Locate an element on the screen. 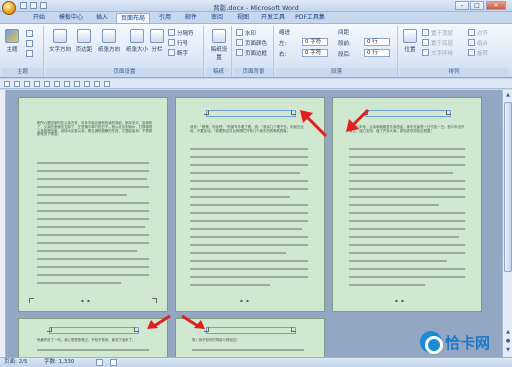  text-wrap-button: 文字环绕 is located at coordinates (437, 53).